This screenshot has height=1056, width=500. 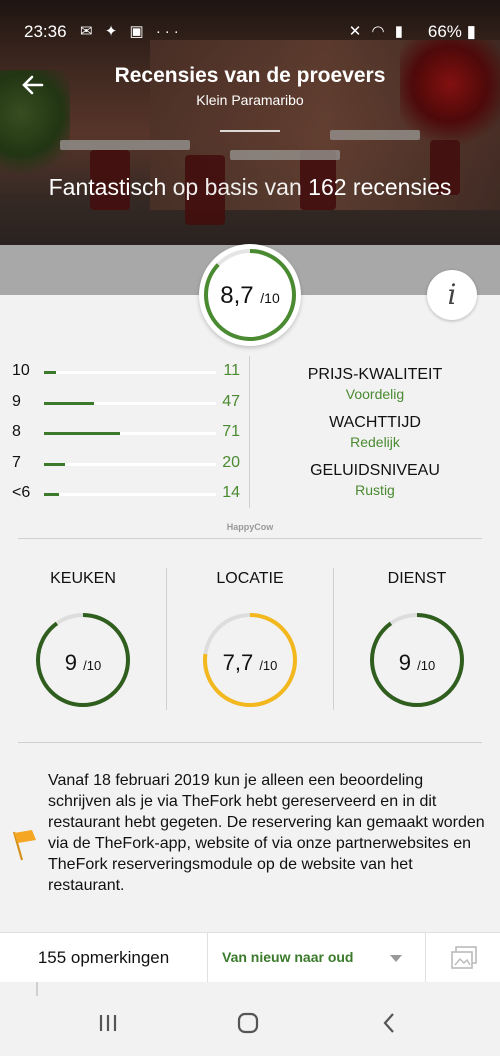 What do you see at coordinates (250, 100) in the screenshot?
I see `restaurant-name: Klein Paramaribo` at bounding box center [250, 100].